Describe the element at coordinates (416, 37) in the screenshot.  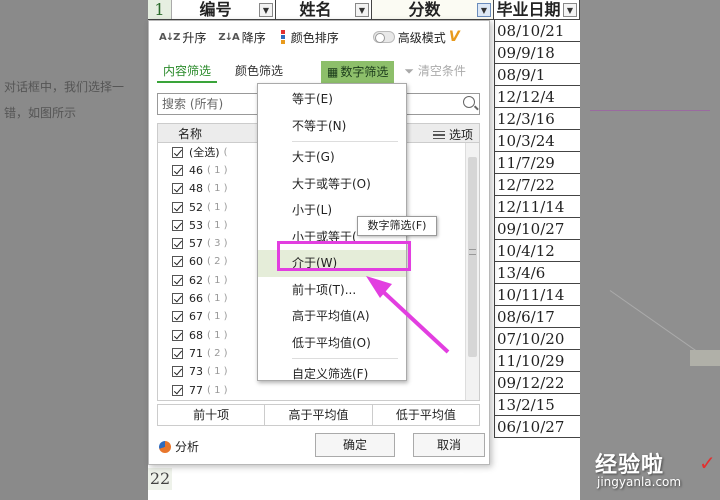
I see `advanced-mode-toggle: 高级模式 V` at that location.